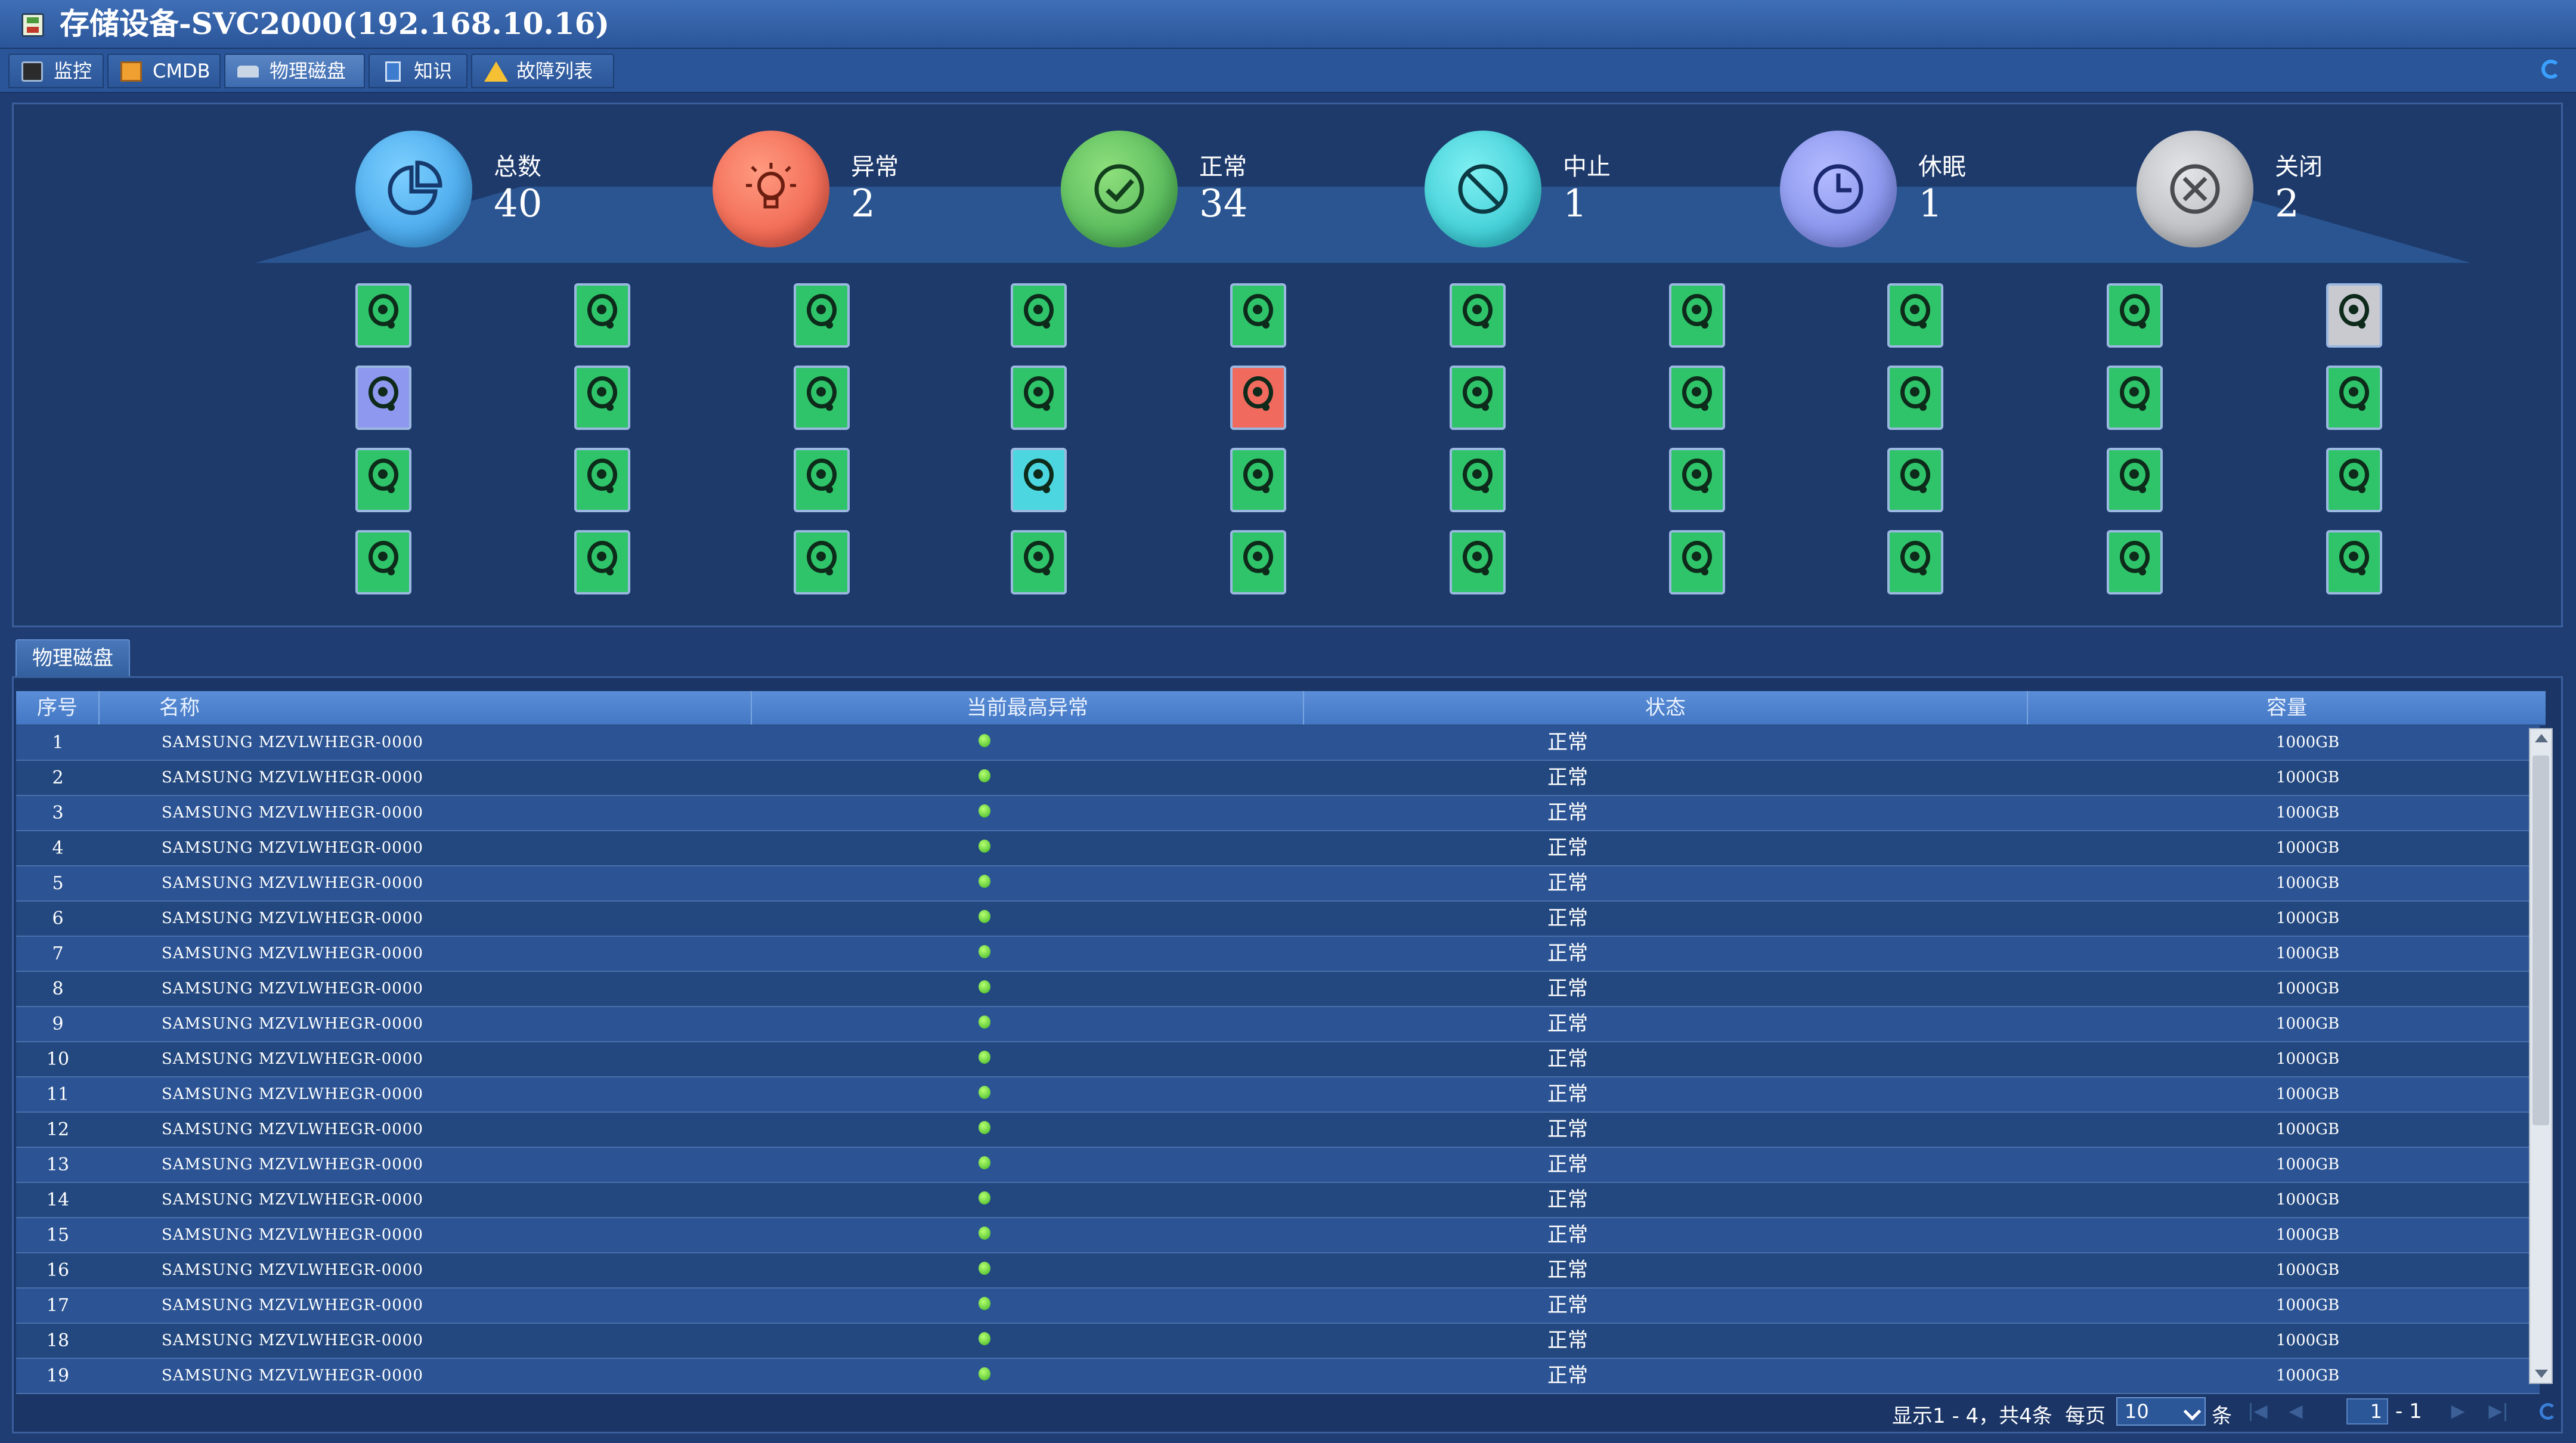 This screenshot has height=1443, width=2576. I want to click on table-row: 14 SAMSUNG MZVLWHEGR-0000 正常 1000GB, so click(1278, 1200).